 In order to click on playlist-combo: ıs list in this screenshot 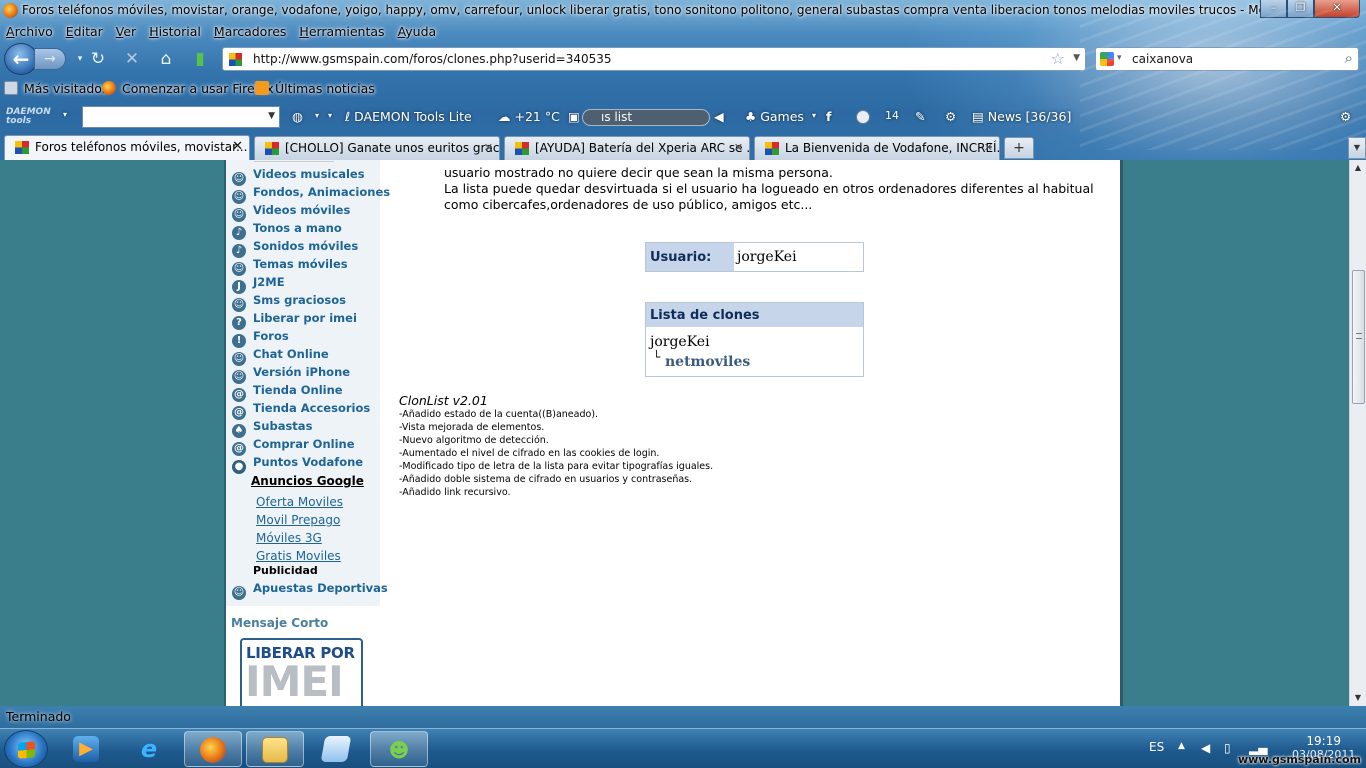, I will do `click(646, 117)`.